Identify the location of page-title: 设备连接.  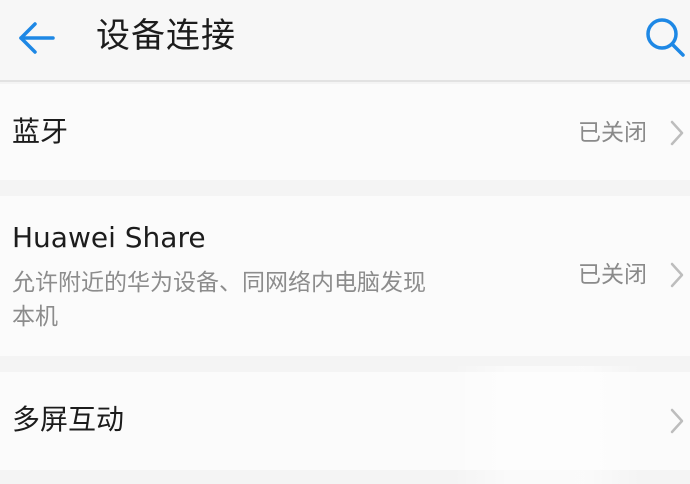
(166, 36).